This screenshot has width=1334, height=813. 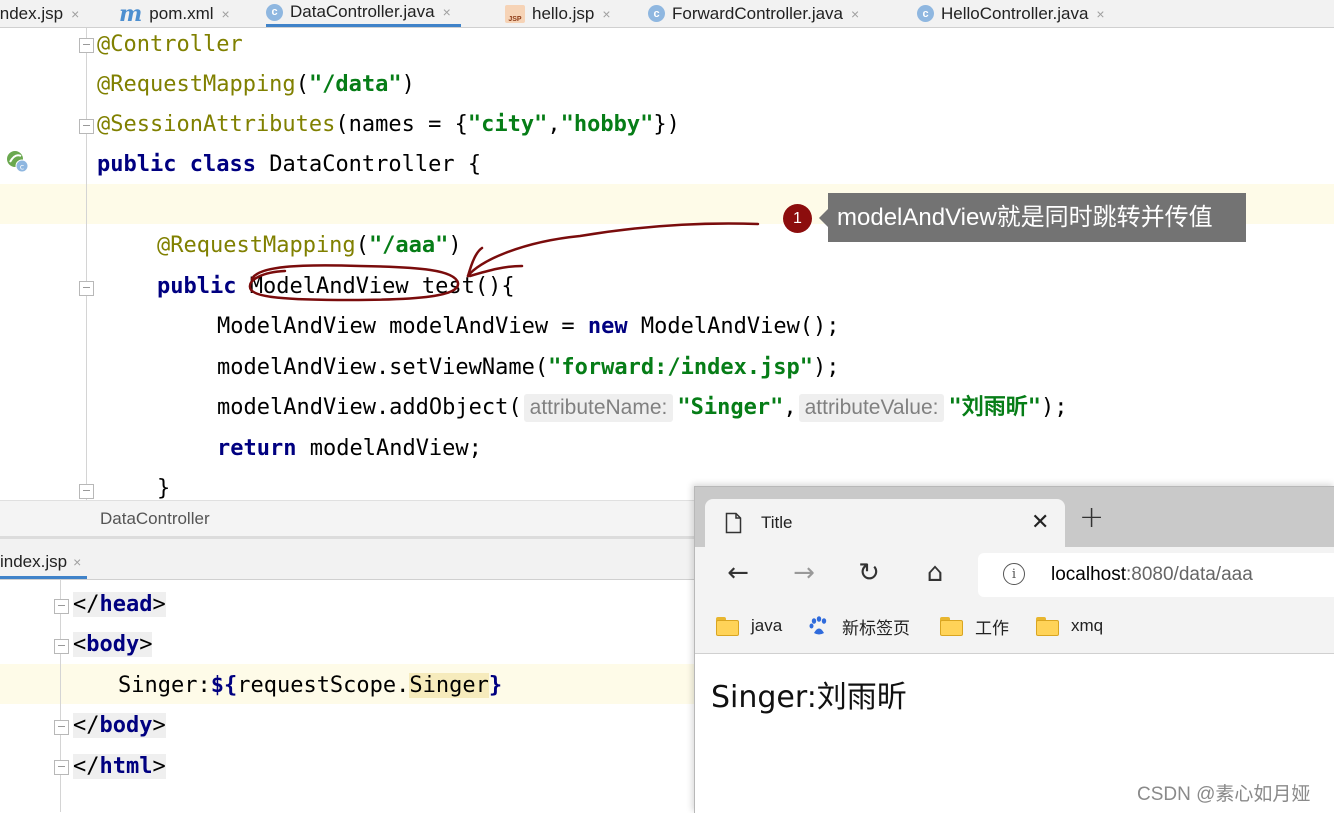 I want to click on code-line-6: @RequestMapping("/aaa"), so click(x=309, y=245).